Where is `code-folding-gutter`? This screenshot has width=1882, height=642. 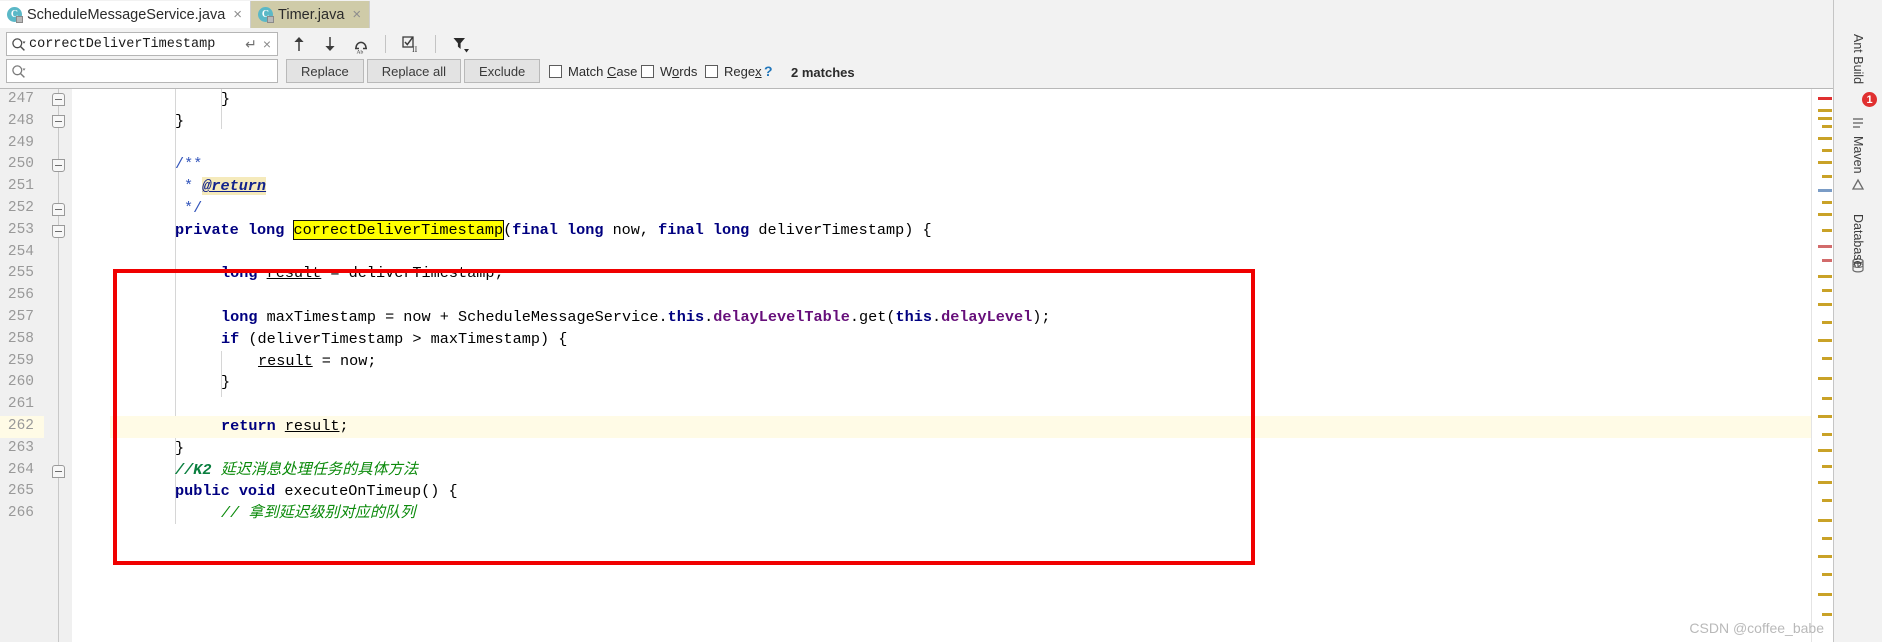
code-folding-gutter is located at coordinates (58, 365).